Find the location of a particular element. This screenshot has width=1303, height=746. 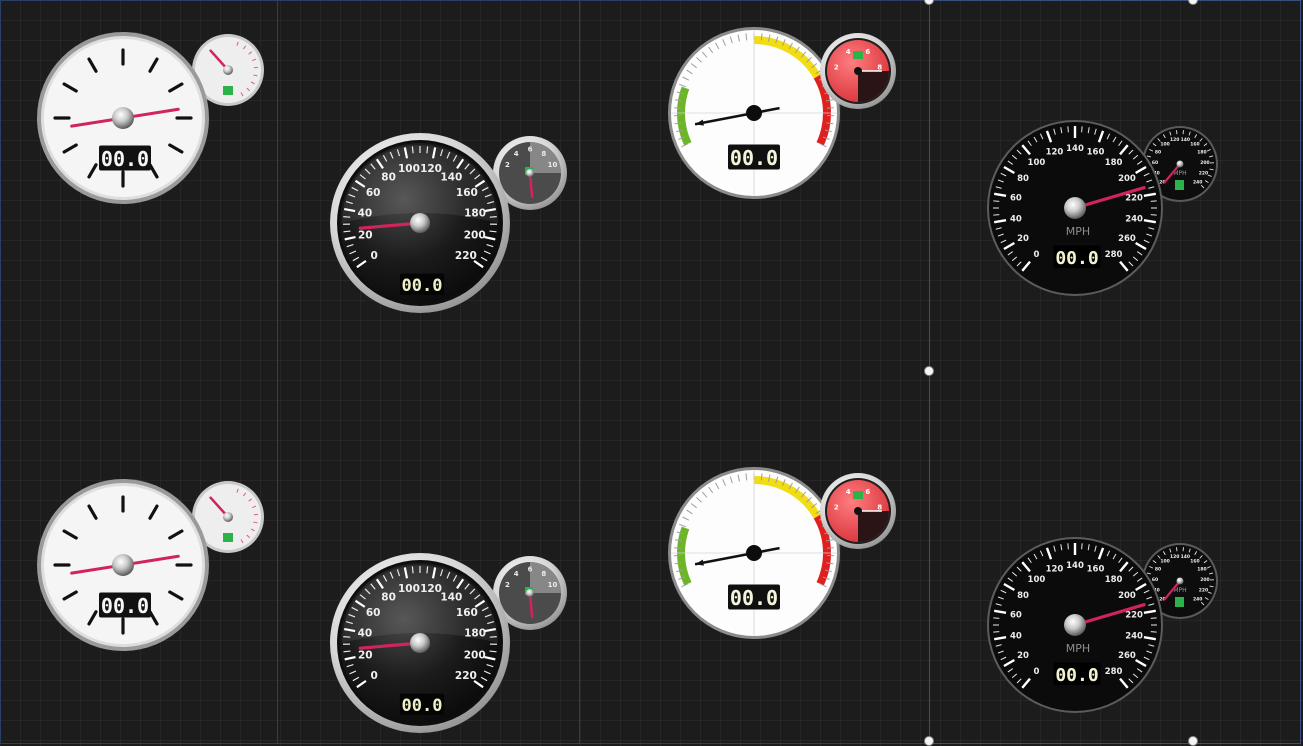

chrome-gauge-1: 246810020406080100 12014016018020022000.0 is located at coordinates (450, 220).